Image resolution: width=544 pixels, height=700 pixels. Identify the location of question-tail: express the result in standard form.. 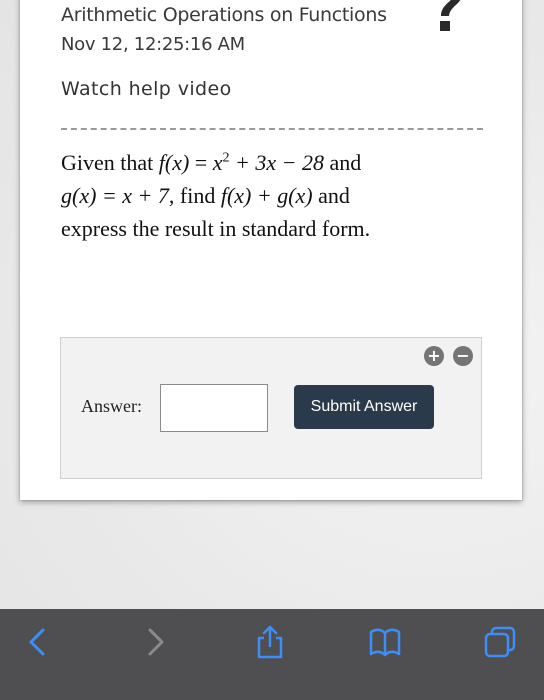
(216, 228).